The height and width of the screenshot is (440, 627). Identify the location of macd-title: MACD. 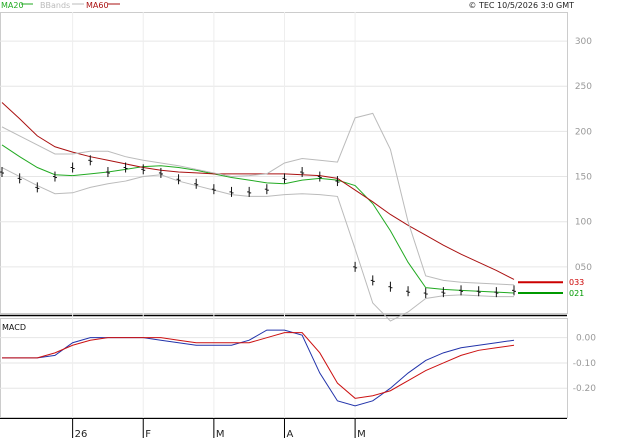
(14, 327).